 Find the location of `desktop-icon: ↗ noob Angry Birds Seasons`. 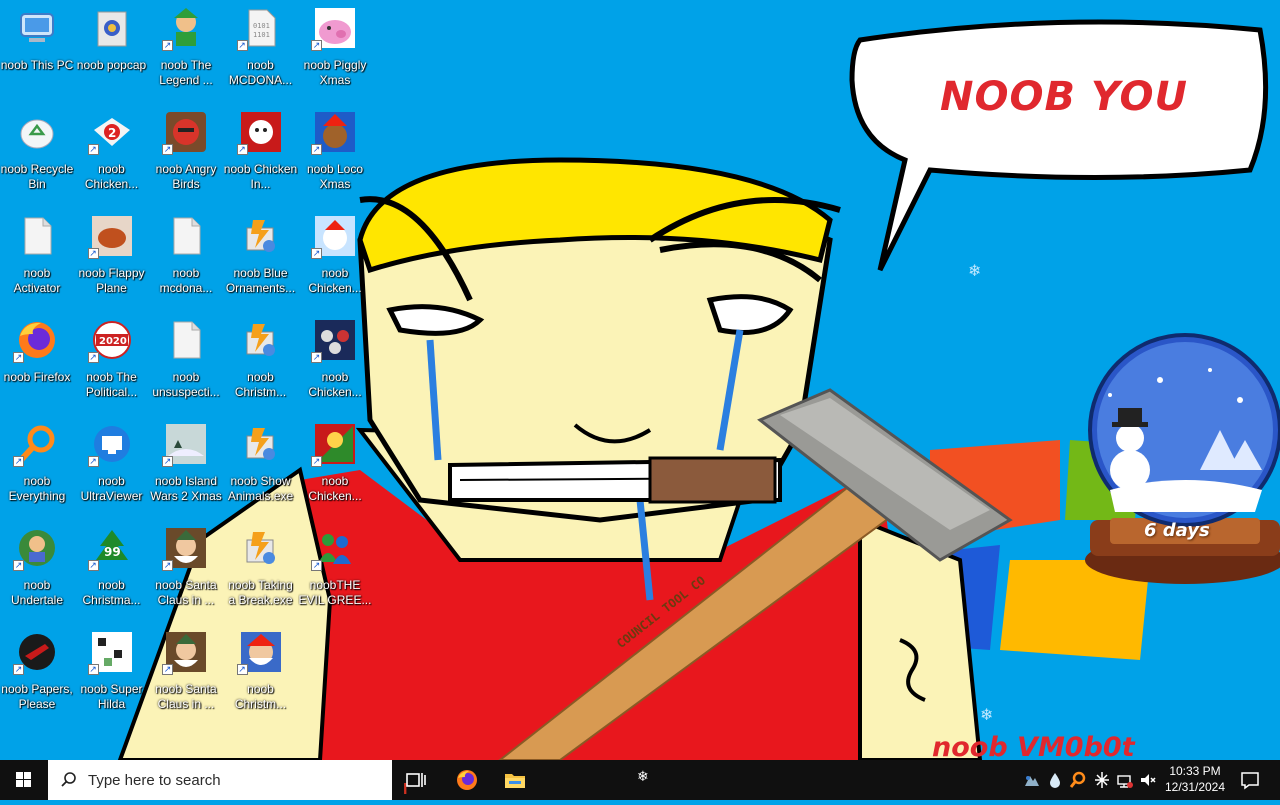

desktop-icon: ↗ noob Angry Birds Seasons is located at coordinates (186, 154).